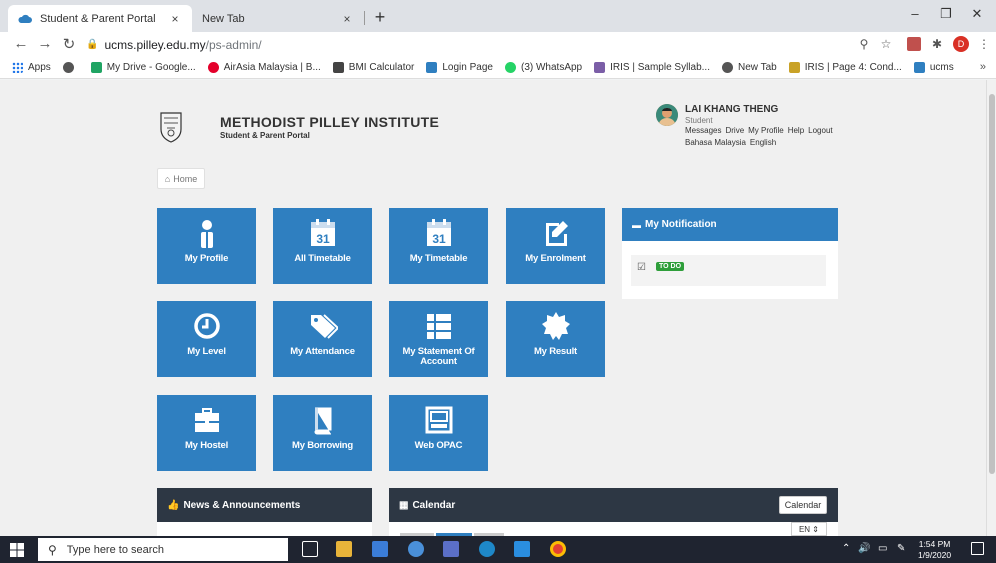 This screenshot has height=563, width=996. Describe the element at coordinates (96, 67) in the screenshot. I see `drive-icon` at that location.